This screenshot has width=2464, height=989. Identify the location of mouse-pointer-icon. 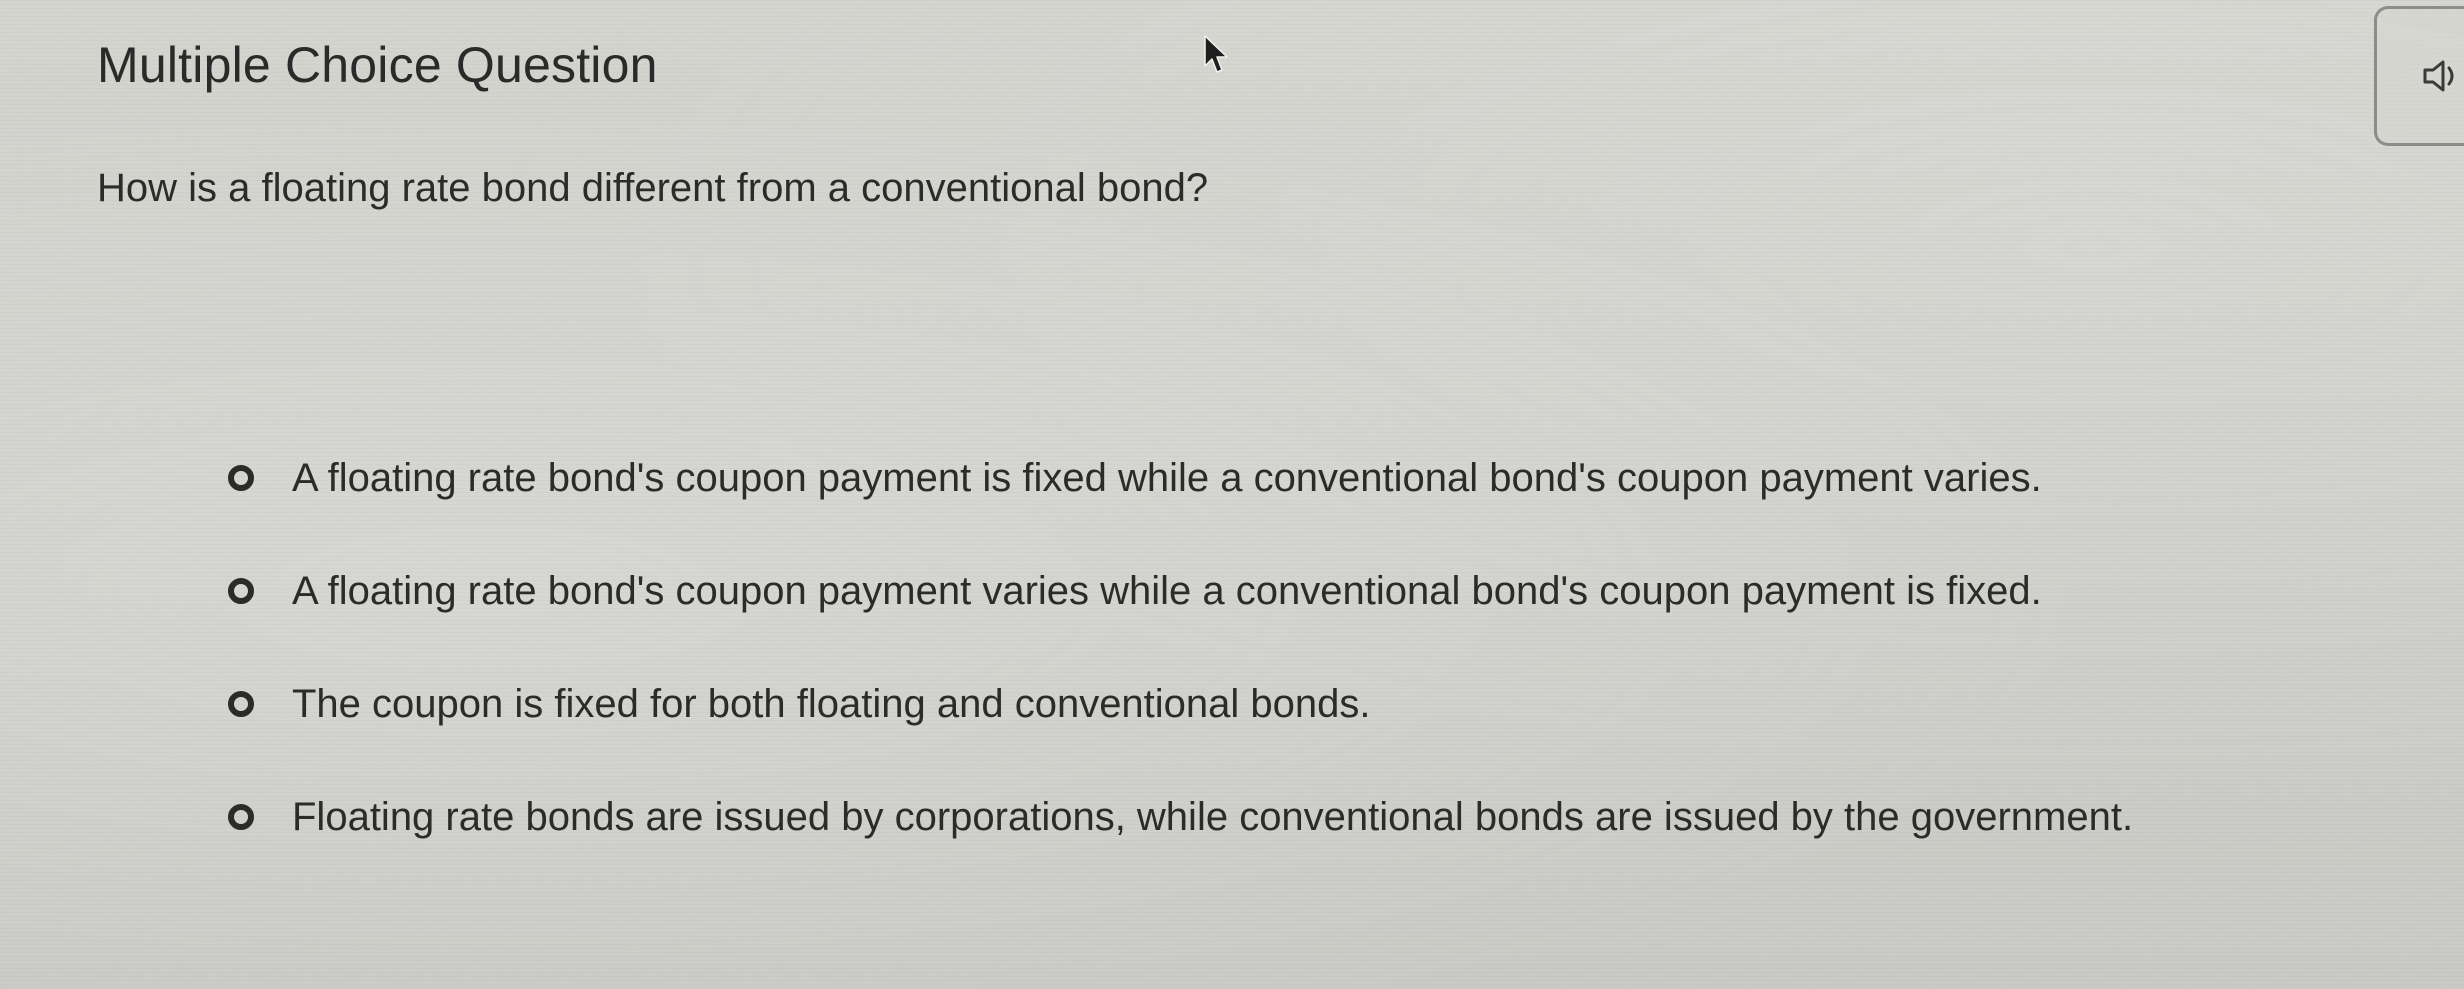
(1216, 54).